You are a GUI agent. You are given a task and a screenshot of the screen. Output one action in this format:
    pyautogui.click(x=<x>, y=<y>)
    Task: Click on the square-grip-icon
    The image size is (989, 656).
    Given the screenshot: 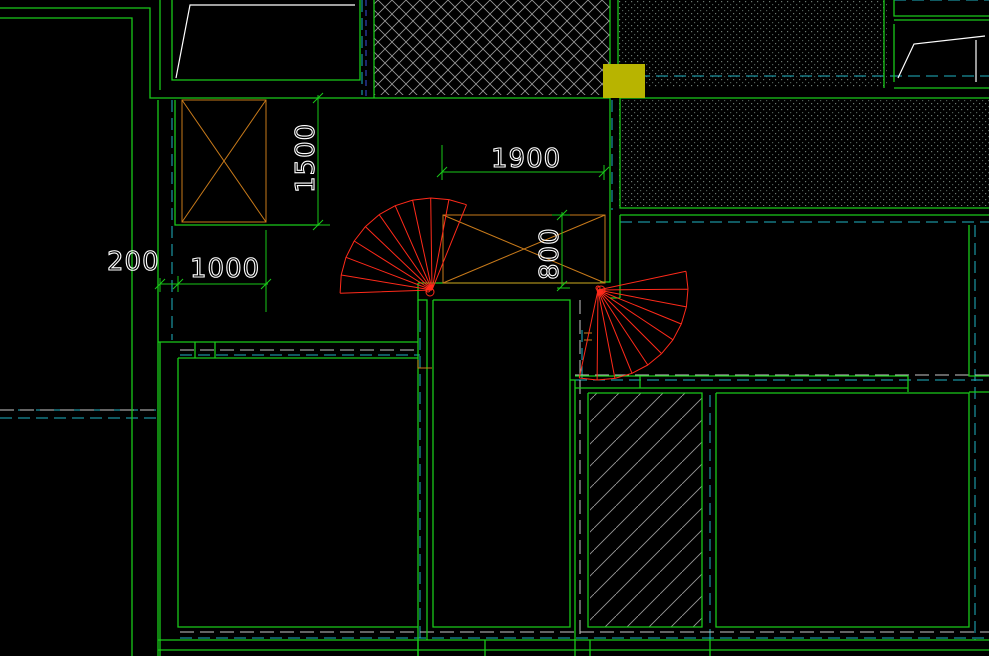 What is the action you would take?
    pyautogui.click(x=624, y=81)
    